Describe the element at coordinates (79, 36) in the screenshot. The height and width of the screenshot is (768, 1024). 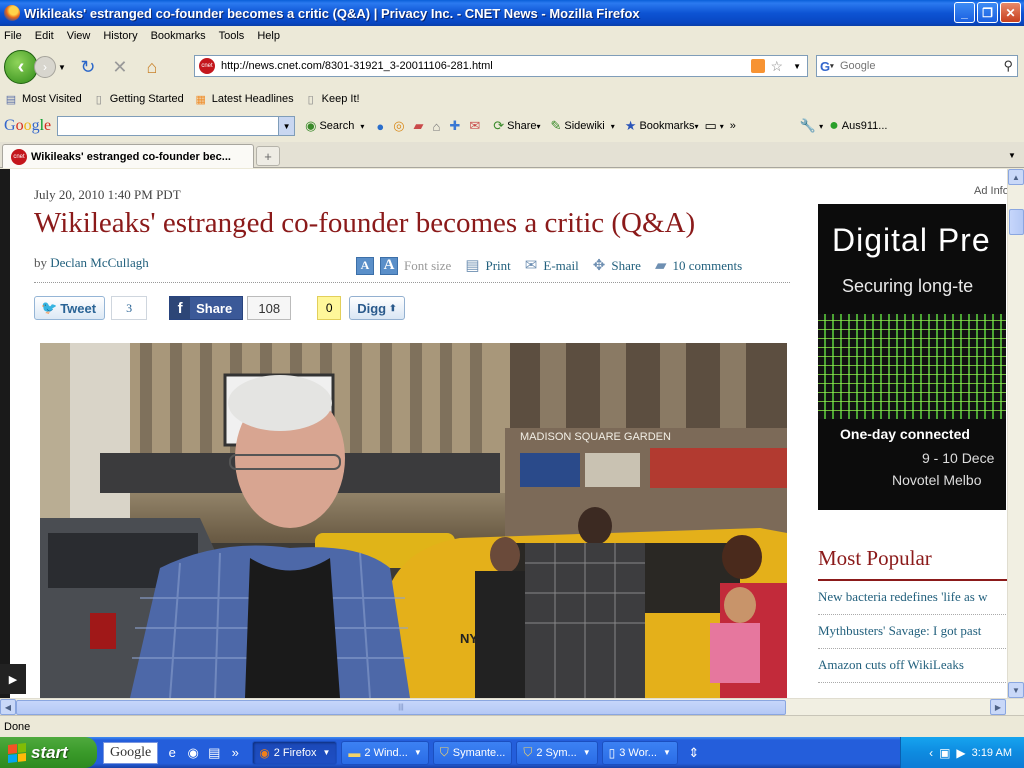
I see `menu-view: View` at that location.